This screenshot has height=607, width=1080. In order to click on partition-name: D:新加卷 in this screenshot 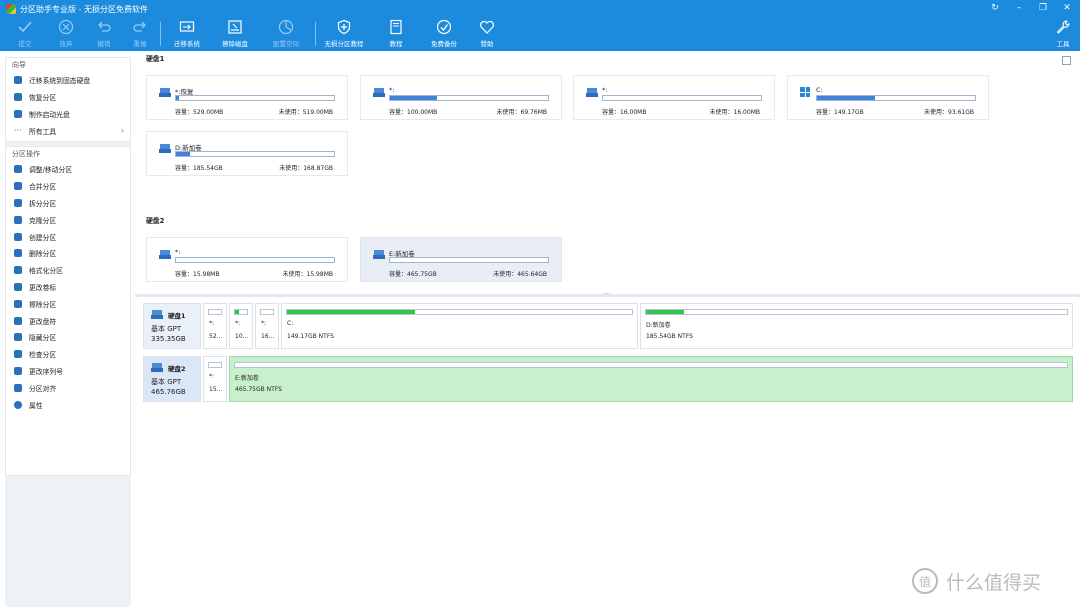, I will do `click(658, 325)`.